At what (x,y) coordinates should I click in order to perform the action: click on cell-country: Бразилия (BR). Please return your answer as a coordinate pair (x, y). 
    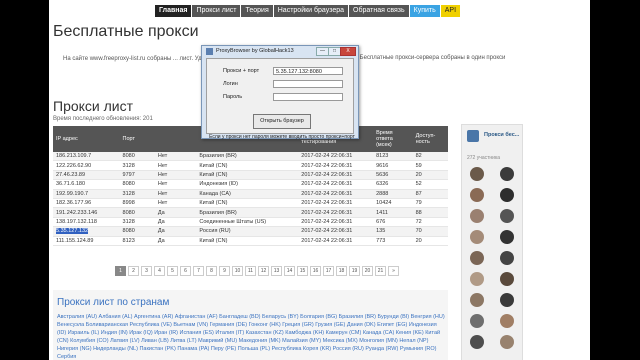
    Looking at the image, I should click on (247, 212).